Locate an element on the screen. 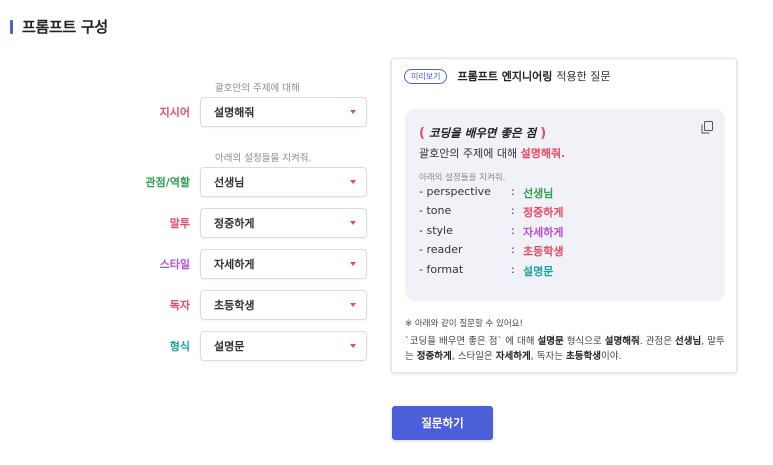 This screenshot has width=773, height=465. setting-value: 선생님 is located at coordinates (538, 193).